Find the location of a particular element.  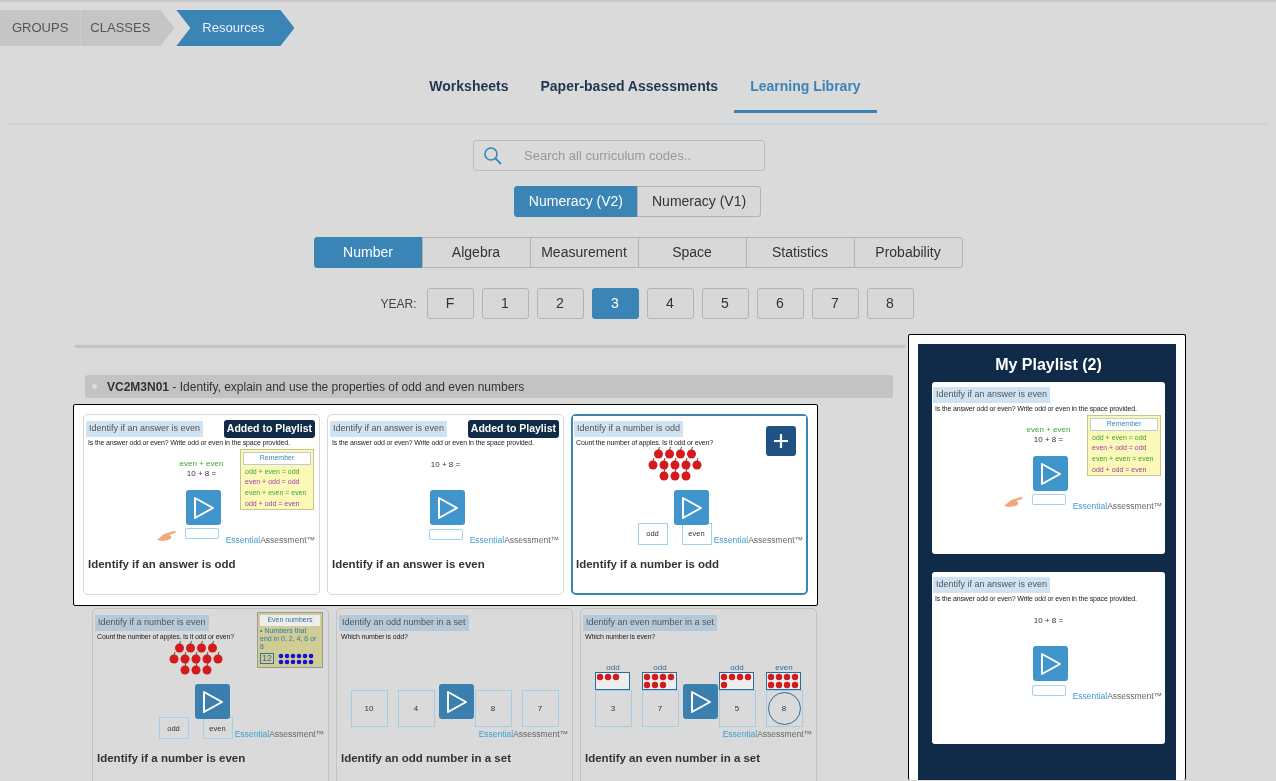

card-title: Identify an odd number in a set is located at coordinates (426, 759).